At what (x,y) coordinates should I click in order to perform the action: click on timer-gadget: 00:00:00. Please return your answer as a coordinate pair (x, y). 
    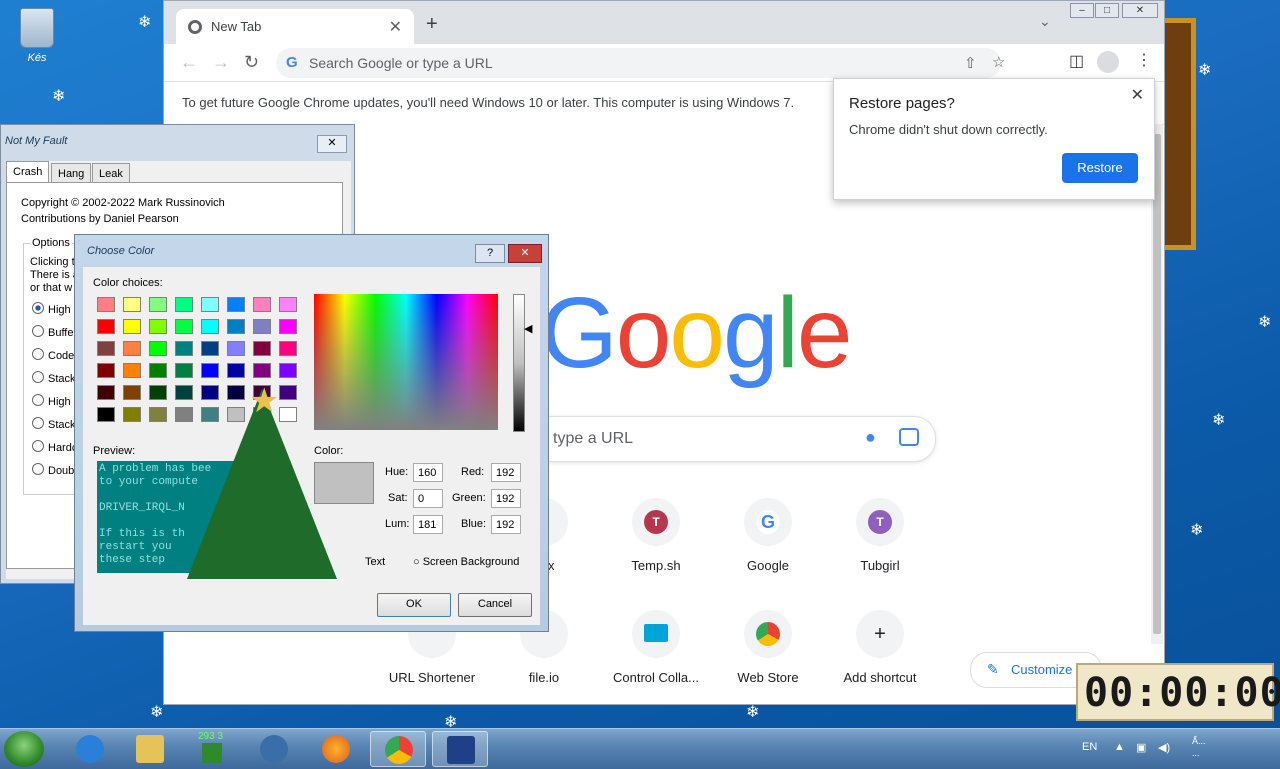
    Looking at the image, I should click on (1178, 692).